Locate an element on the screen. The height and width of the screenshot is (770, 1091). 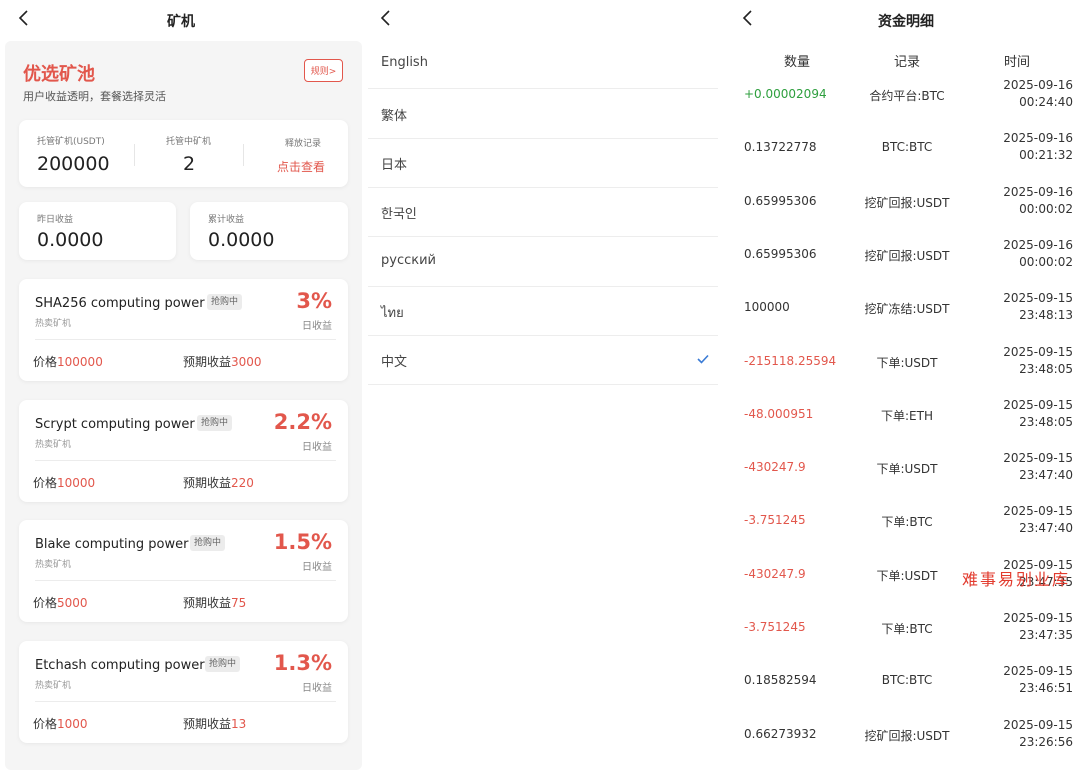
record-amount: +0.00002094 is located at coordinates (785, 94).